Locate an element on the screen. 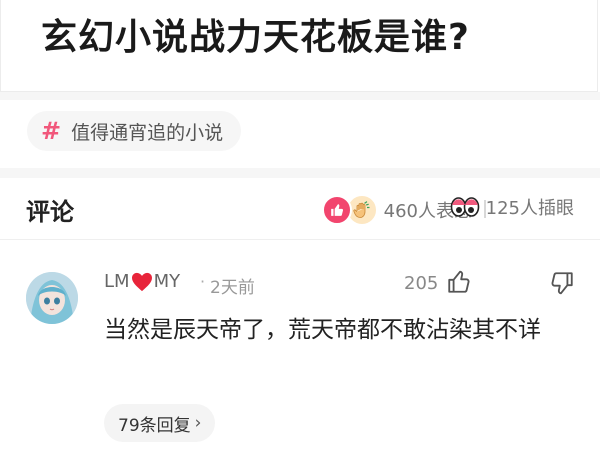 The image size is (600, 450). comment-time: 2天前 is located at coordinates (232, 288).